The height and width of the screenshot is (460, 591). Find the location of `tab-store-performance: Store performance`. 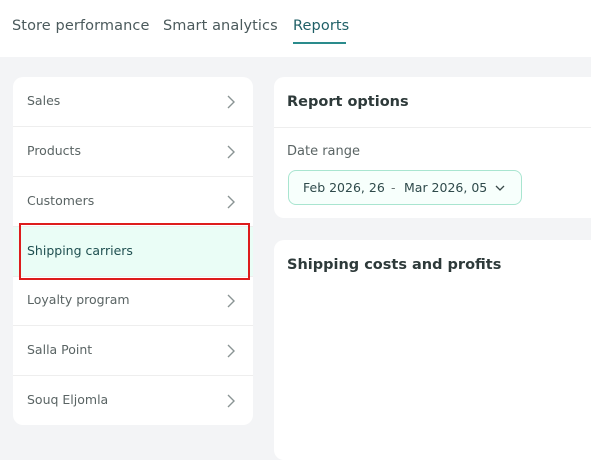

tab-store-performance: Store performance is located at coordinates (81, 26).